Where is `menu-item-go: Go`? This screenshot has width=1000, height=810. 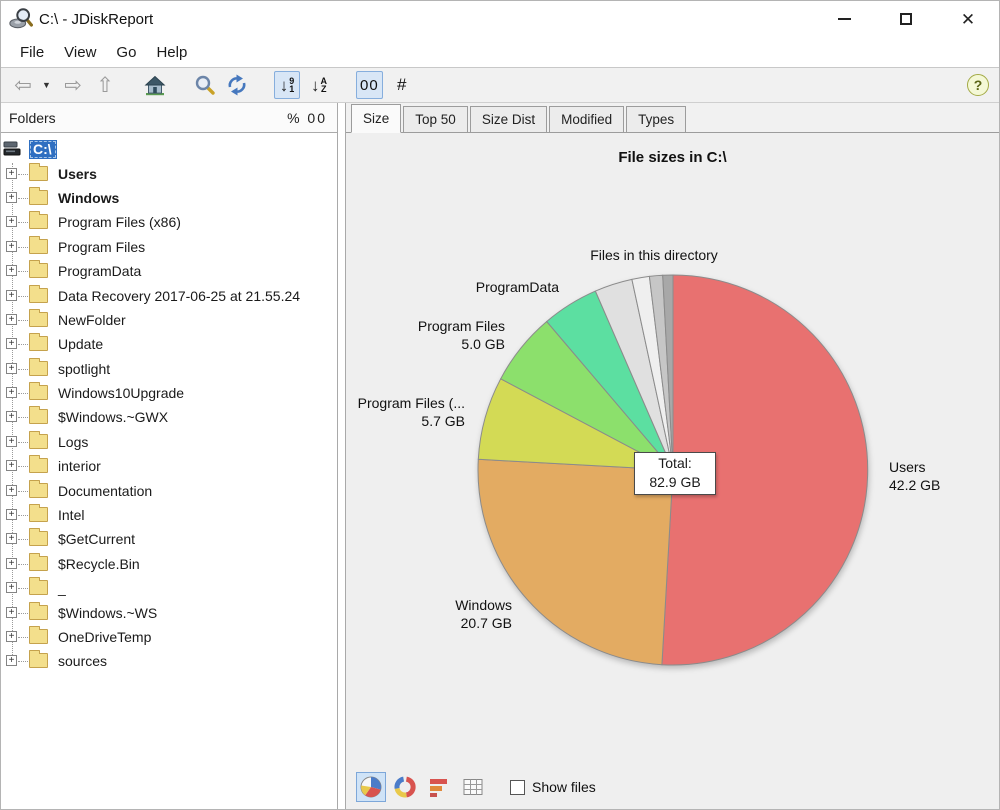 menu-item-go: Go is located at coordinates (126, 52).